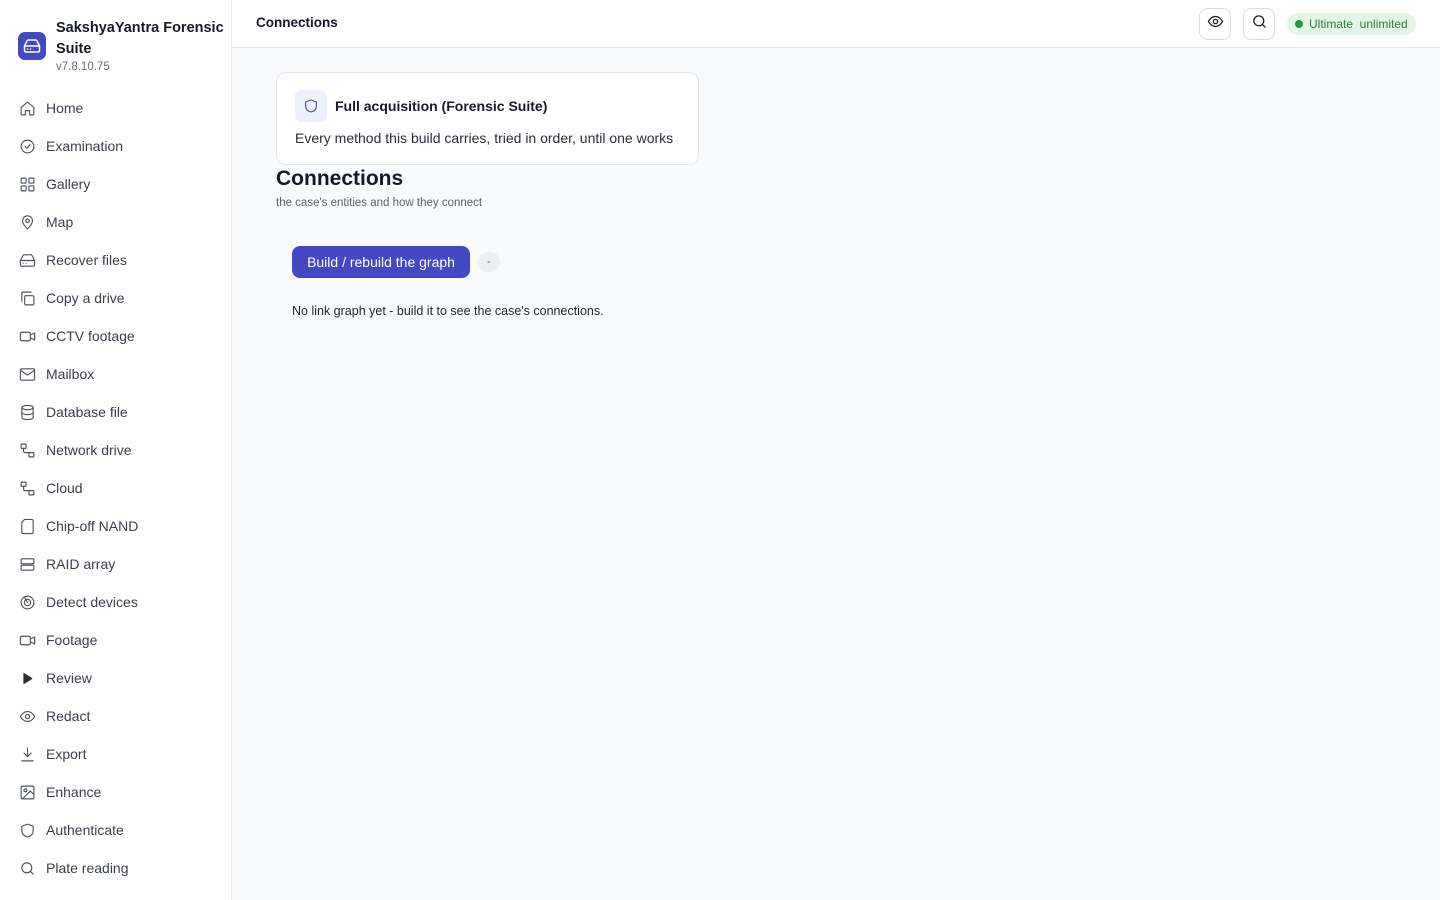  Describe the element at coordinates (115, 754) in the screenshot. I see `sidebar-item-export: Export` at that location.